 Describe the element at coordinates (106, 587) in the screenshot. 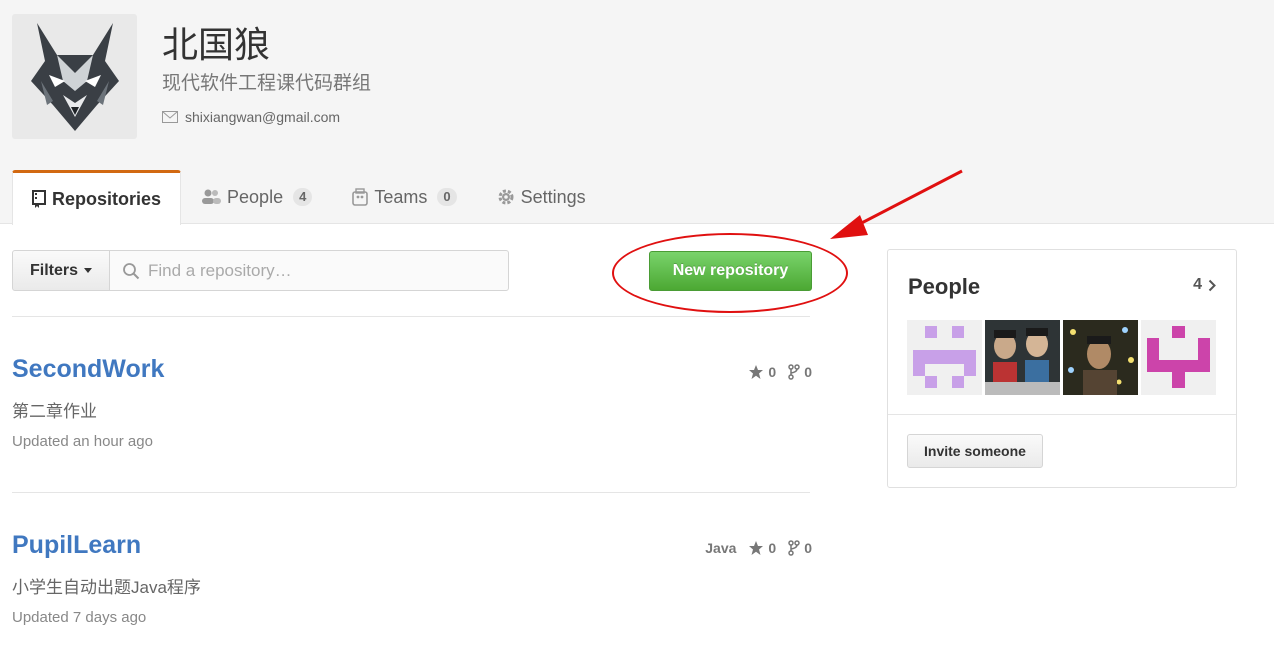

I see `repo-description: 小学生自动出题Java程序` at that location.